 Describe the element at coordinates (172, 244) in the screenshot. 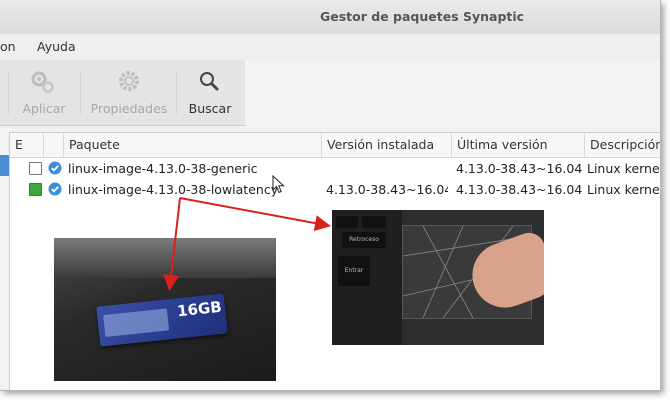

I see `arrow-to-sd-card` at that location.